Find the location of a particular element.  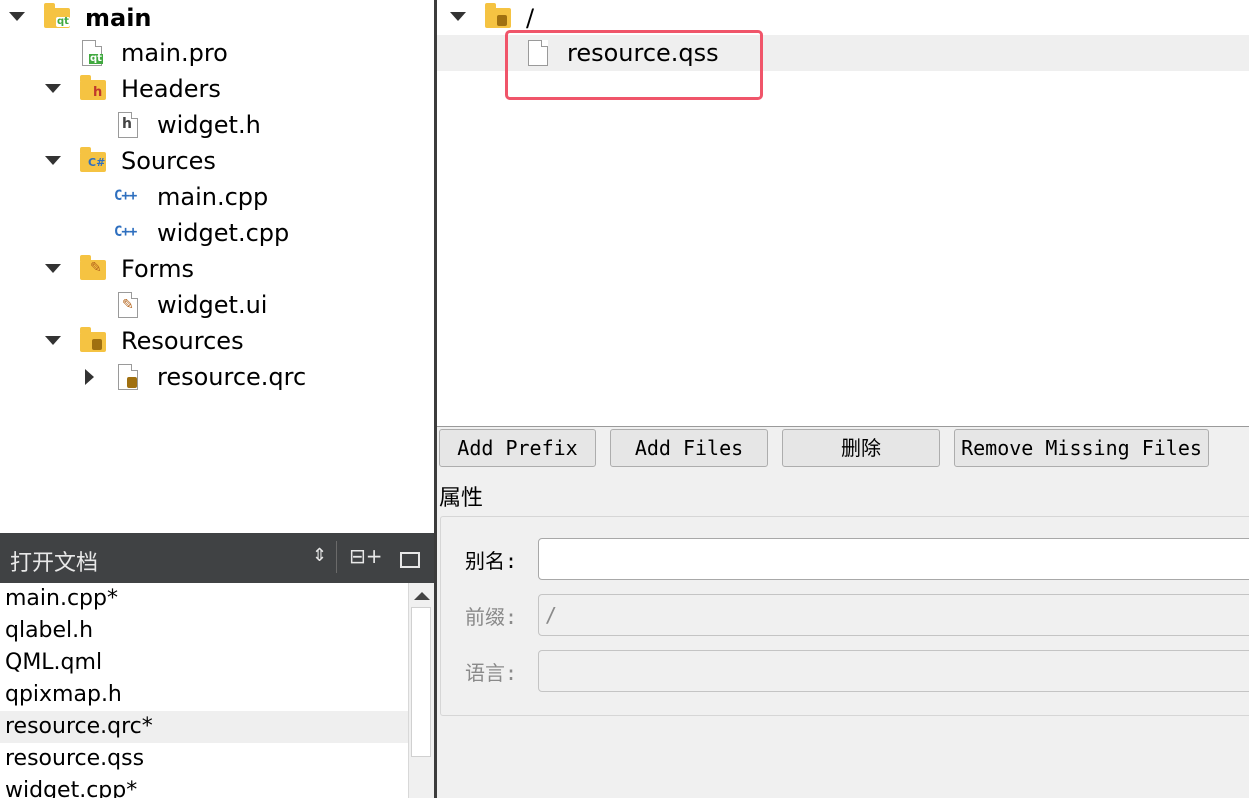

vertical-scrollbar is located at coordinates (421, 690).